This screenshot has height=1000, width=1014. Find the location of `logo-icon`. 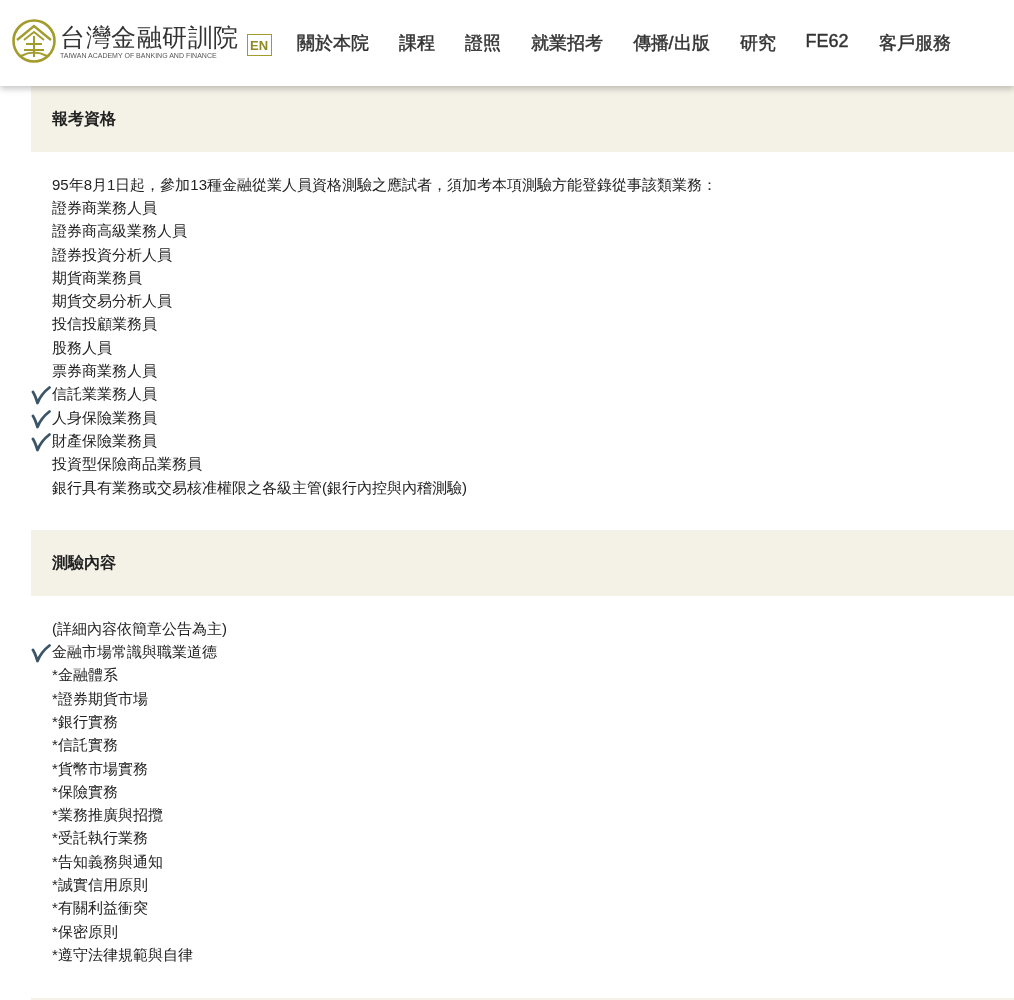

logo-icon is located at coordinates (34, 41).